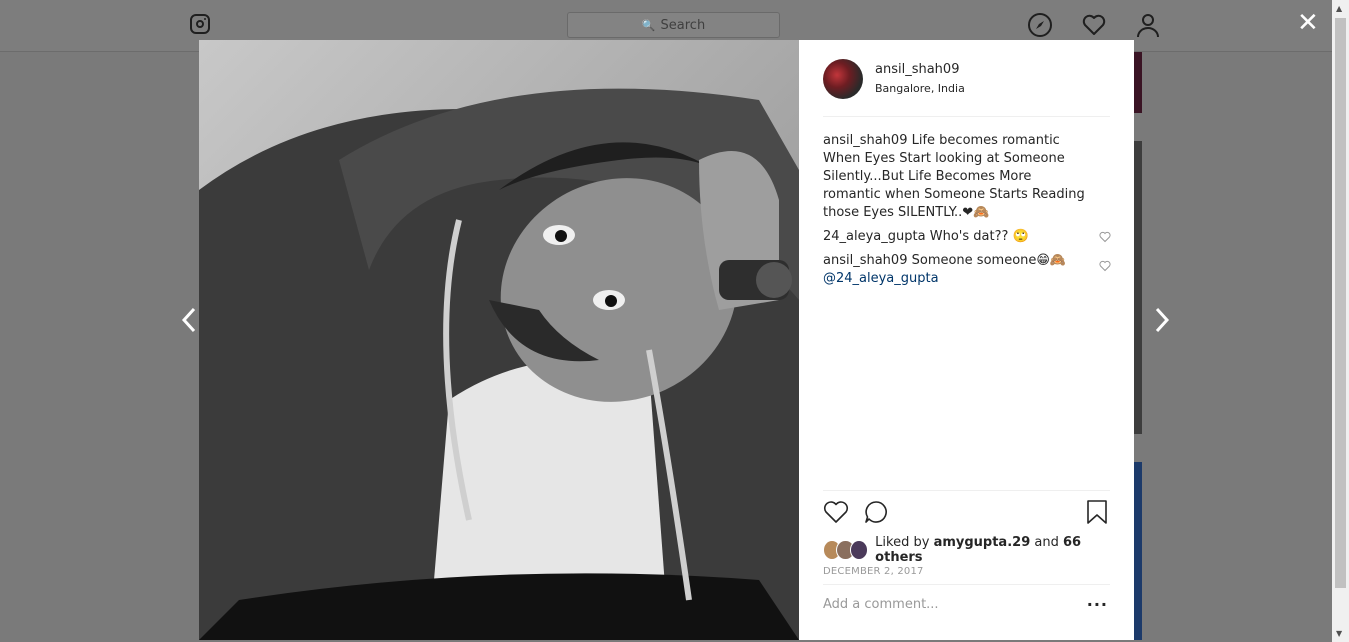  I want to click on chevron-left-icon, so click(189, 320).